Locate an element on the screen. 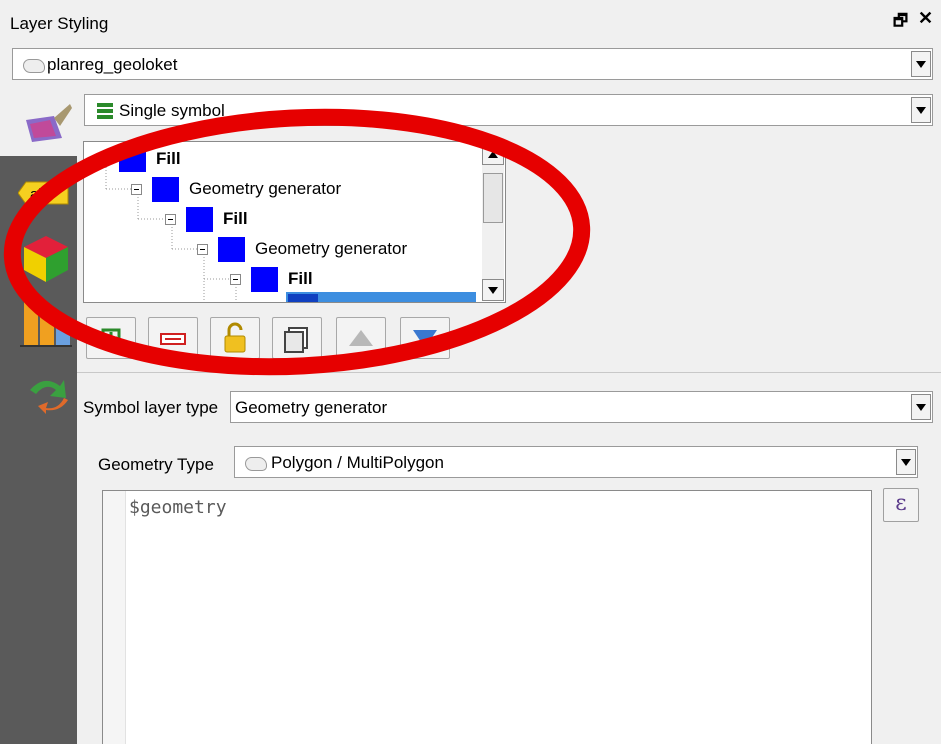  remove-layer-icon is located at coordinates (173, 339).